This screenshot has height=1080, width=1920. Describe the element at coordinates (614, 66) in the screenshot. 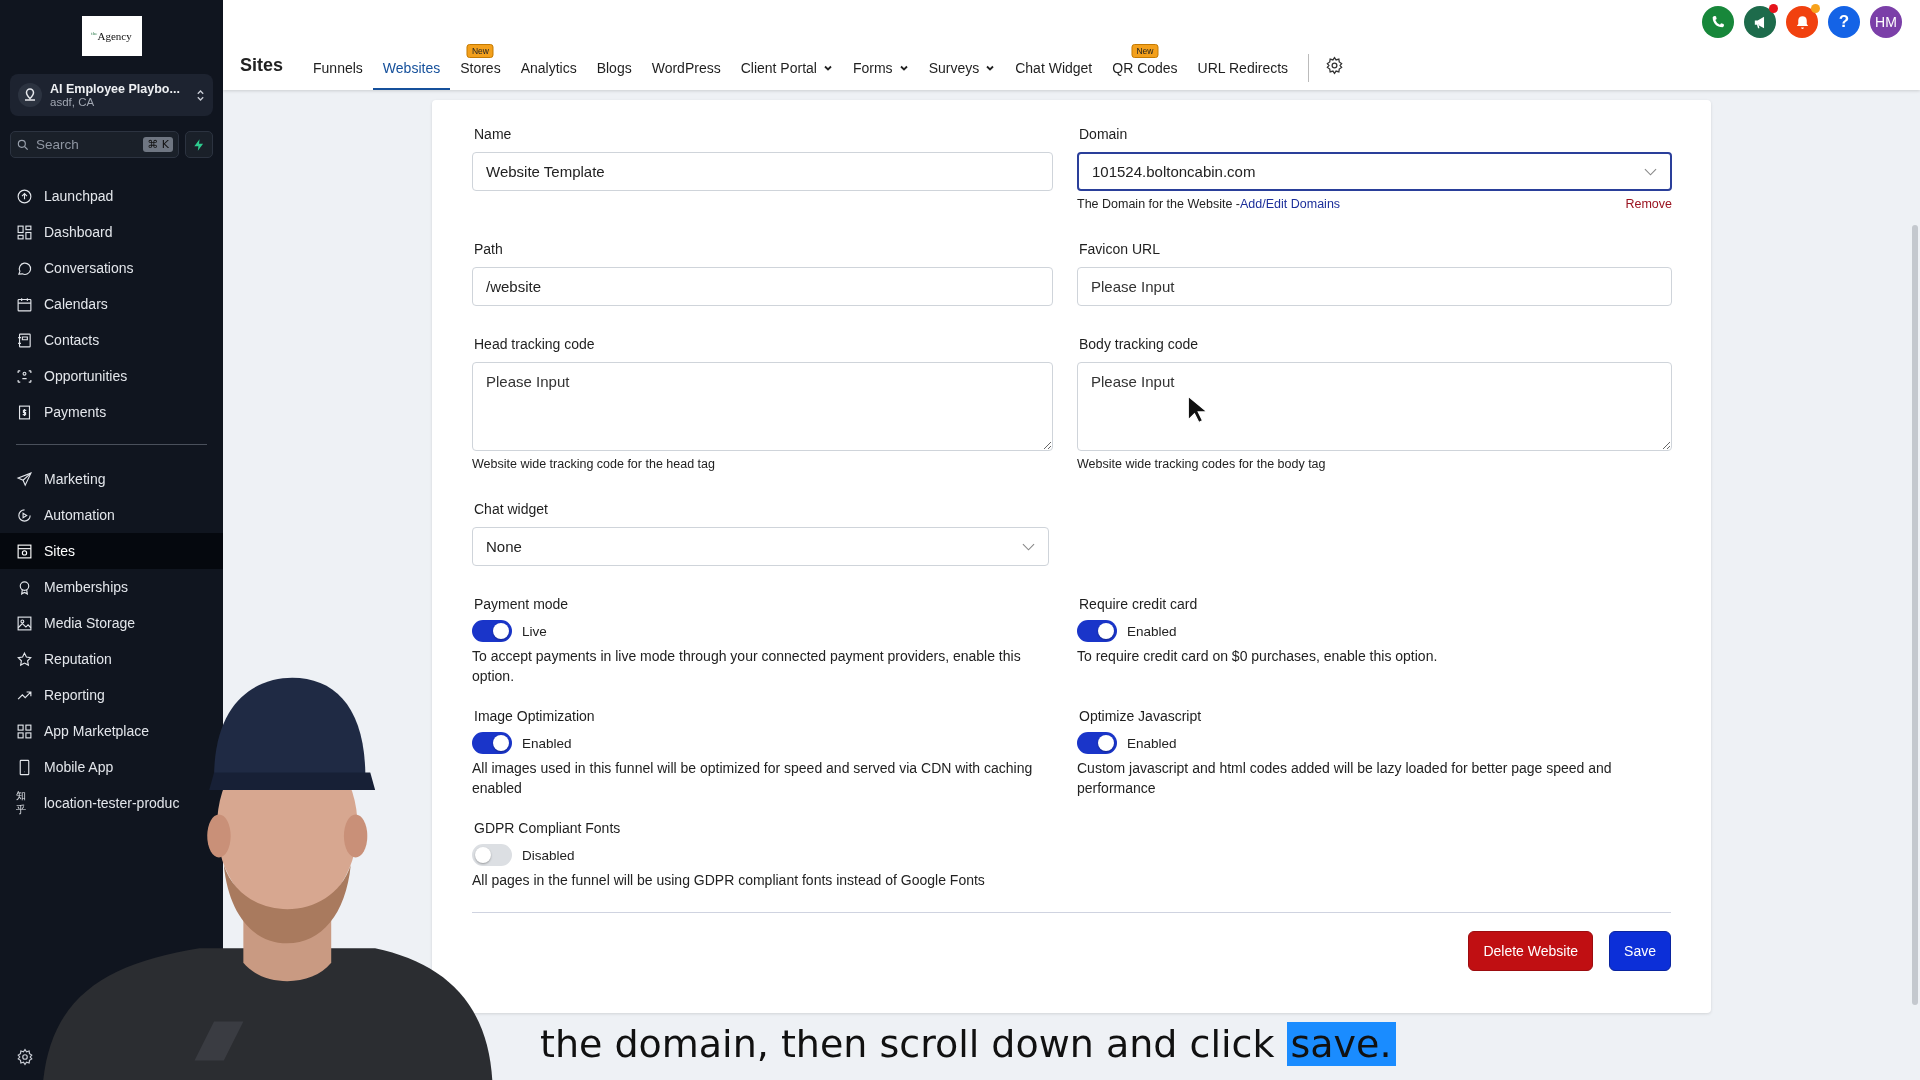

I see `nav-tab: Blogs` at that location.